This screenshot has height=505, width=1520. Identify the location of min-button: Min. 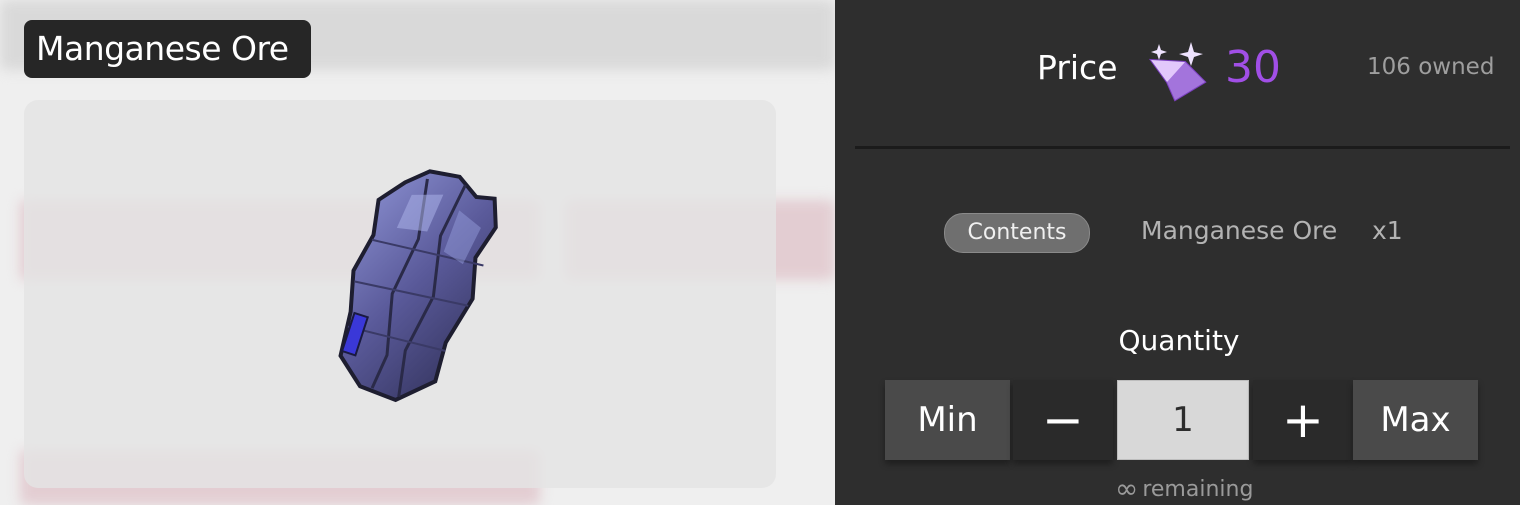
(947, 420).